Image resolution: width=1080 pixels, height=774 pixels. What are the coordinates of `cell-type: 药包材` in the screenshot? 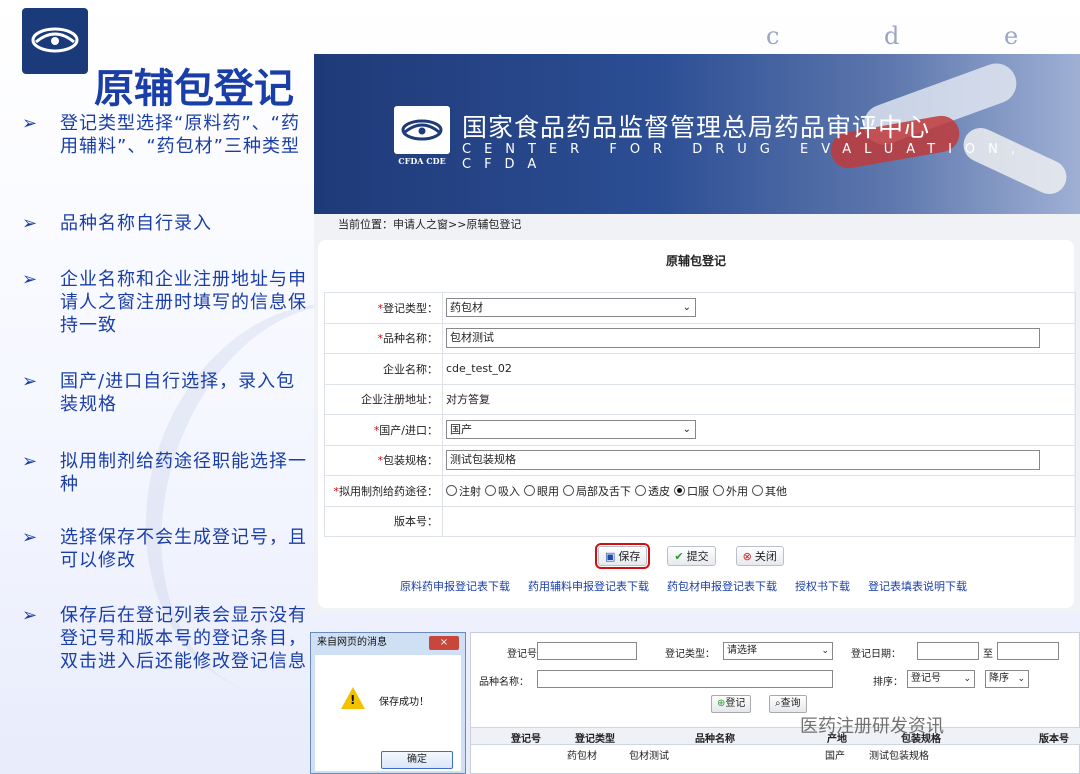 It's located at (582, 756).